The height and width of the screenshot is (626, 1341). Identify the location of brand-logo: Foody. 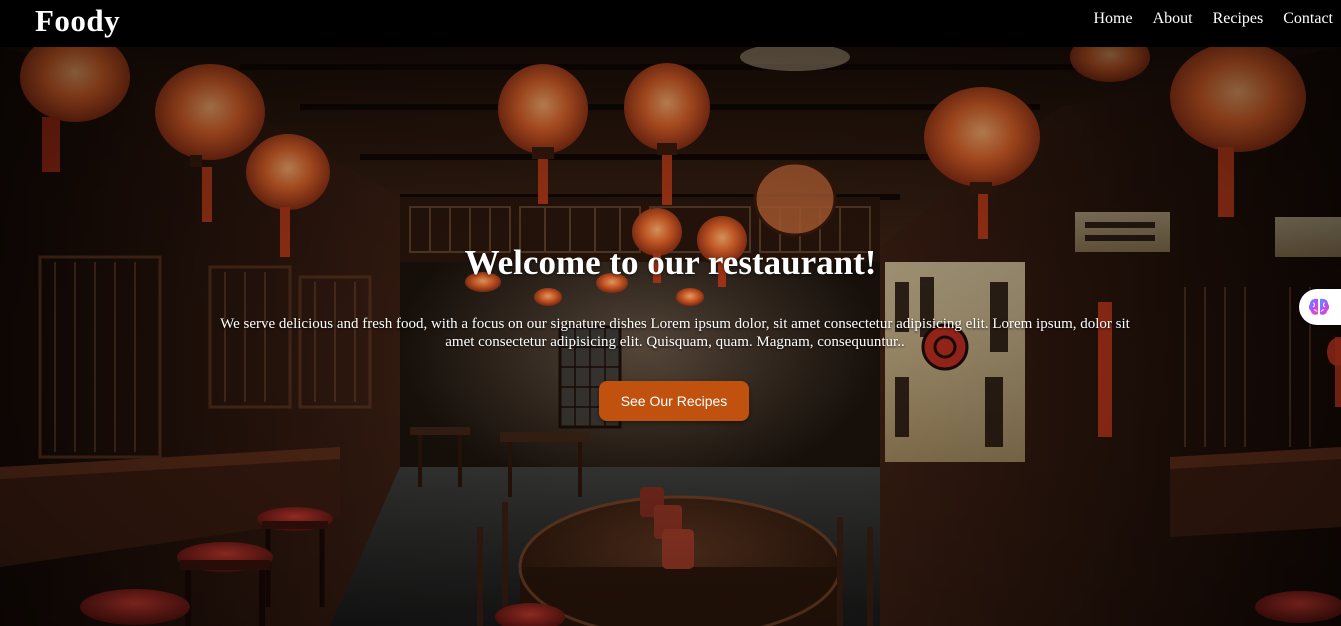
(77, 21).